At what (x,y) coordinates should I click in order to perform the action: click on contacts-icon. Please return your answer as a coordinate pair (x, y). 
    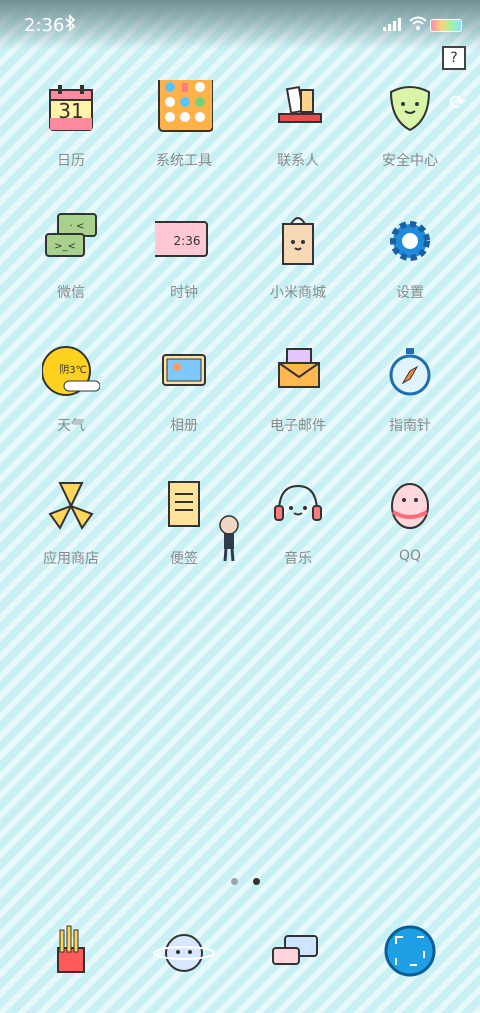
    Looking at the image, I should click on (300, 104).